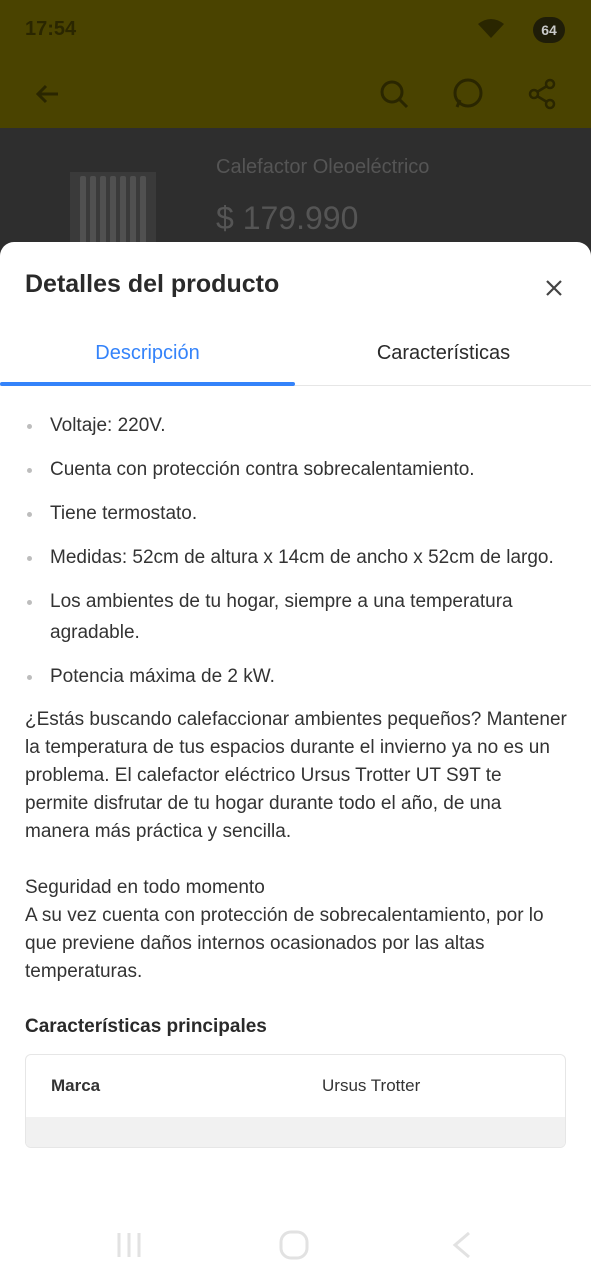 Image resolution: width=591 pixels, height=1280 pixels. What do you see at coordinates (297, 513) in the screenshot?
I see `list-item: Tiene termostato.` at bounding box center [297, 513].